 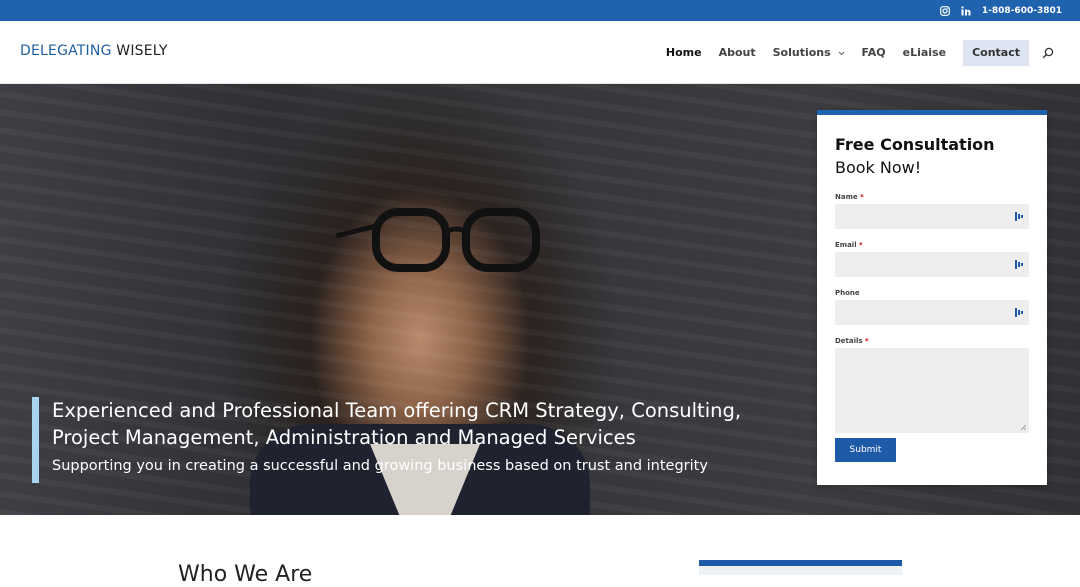 What do you see at coordinates (924, 53) in the screenshot?
I see `nav-eliaise: eLiaise` at bounding box center [924, 53].